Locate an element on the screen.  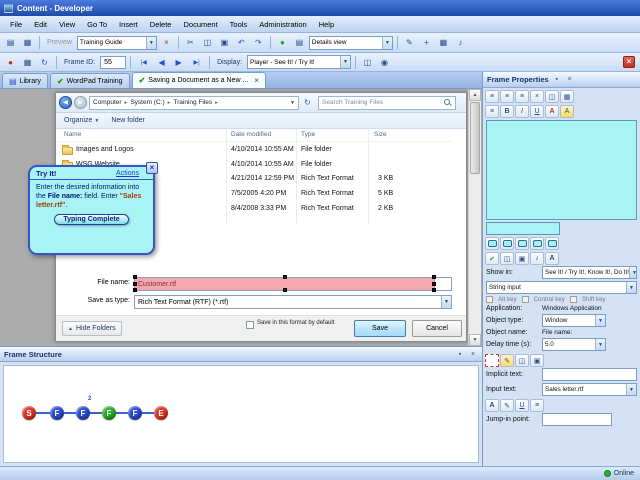
menu-document: Document is located at coordinates (200, 24).